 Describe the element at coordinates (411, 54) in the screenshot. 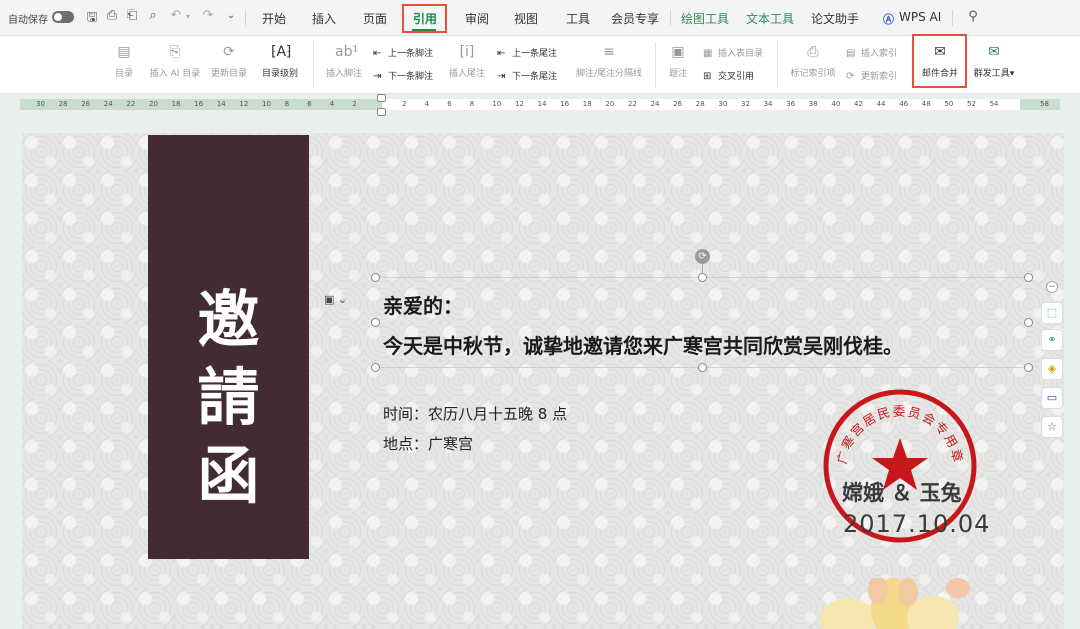

I see `prev-footnote-label: 上一条脚注` at that location.